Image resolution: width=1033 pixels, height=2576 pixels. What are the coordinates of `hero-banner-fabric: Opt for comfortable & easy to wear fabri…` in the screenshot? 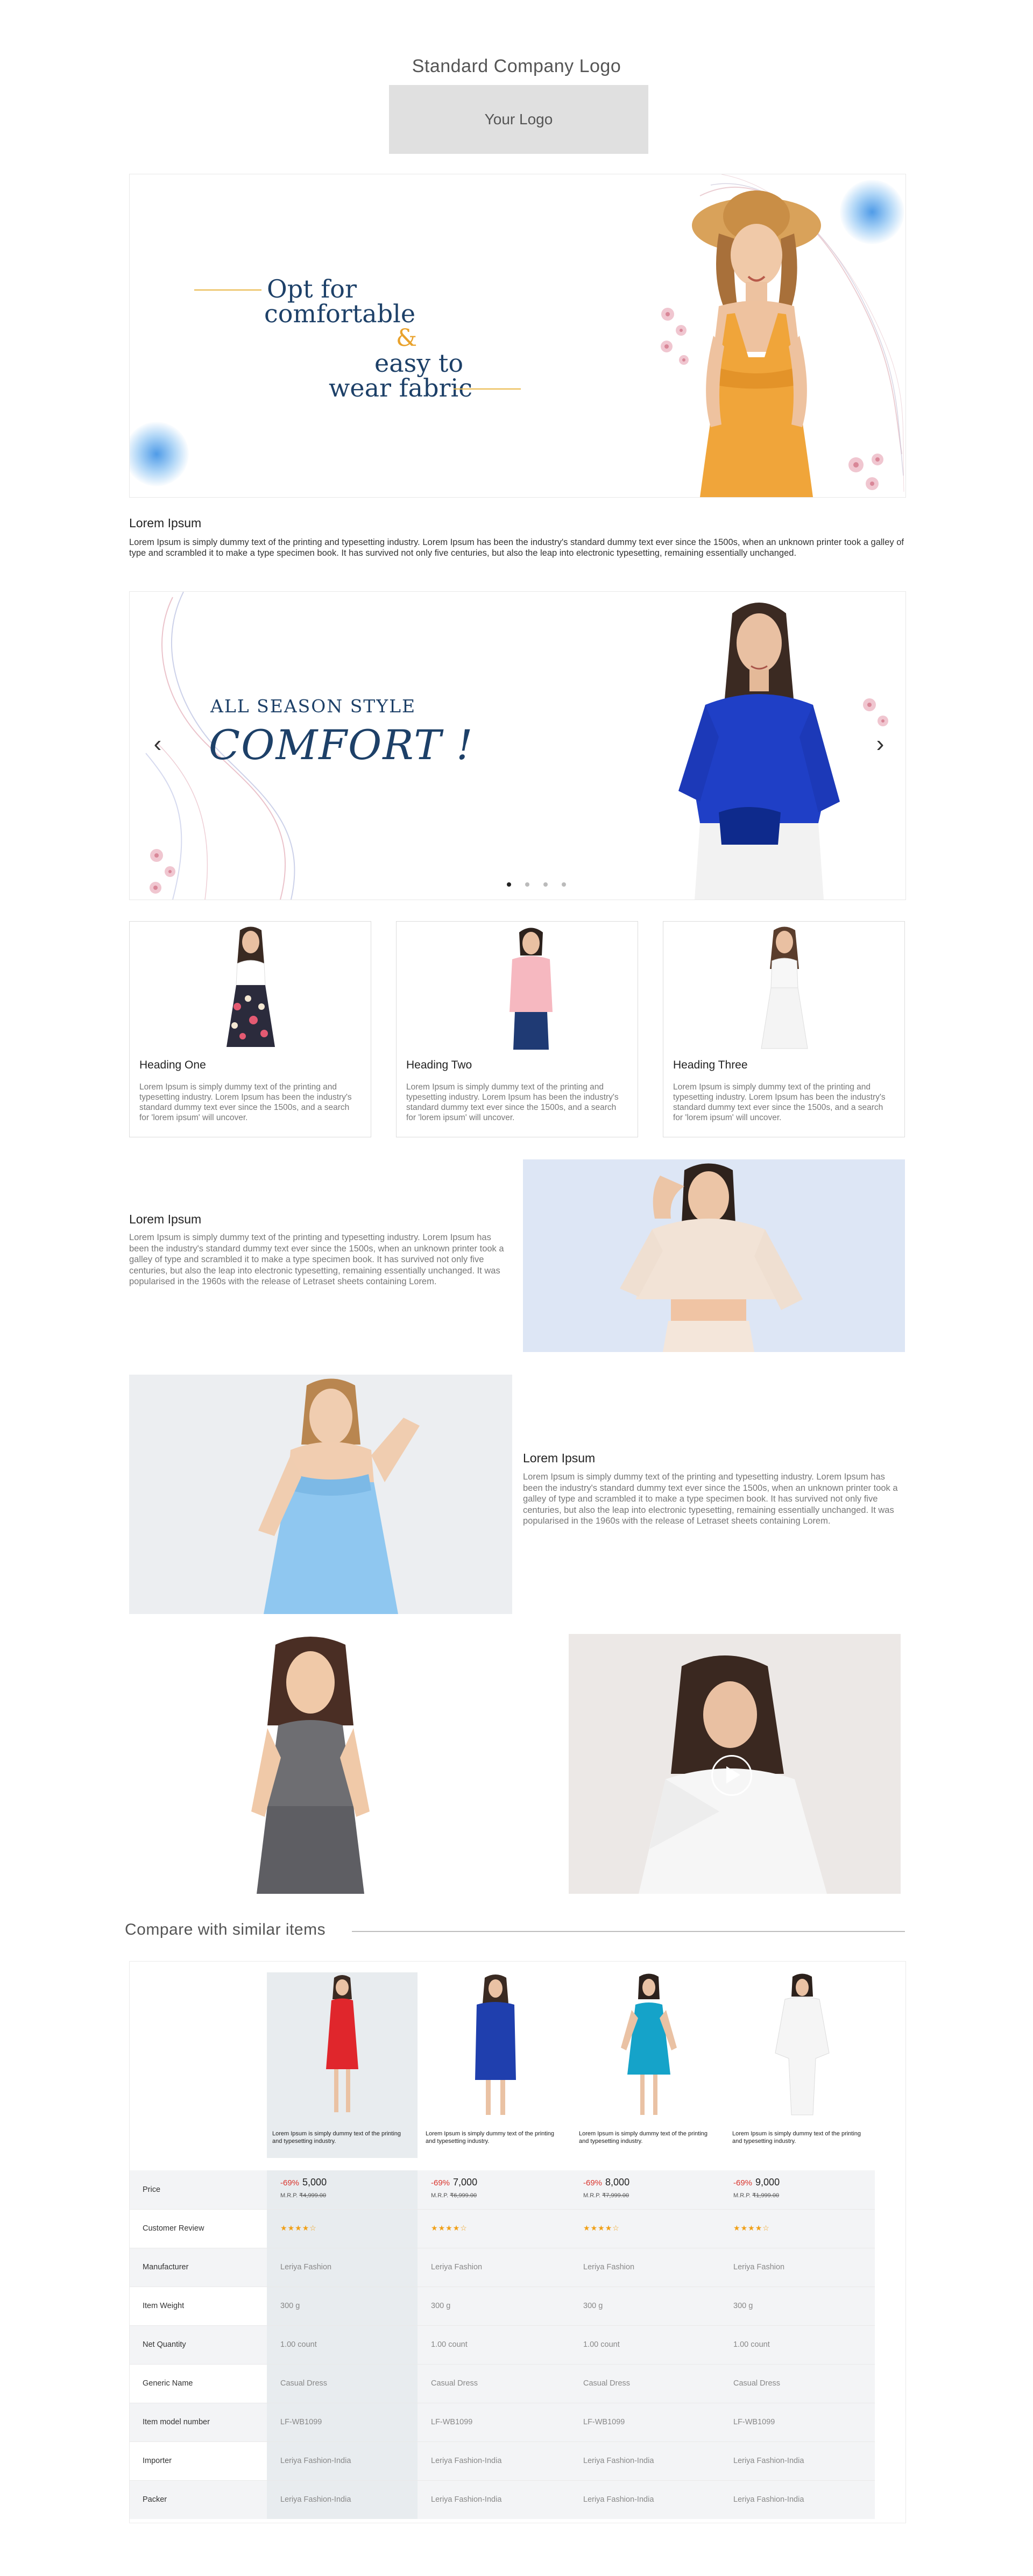 It's located at (517, 336).